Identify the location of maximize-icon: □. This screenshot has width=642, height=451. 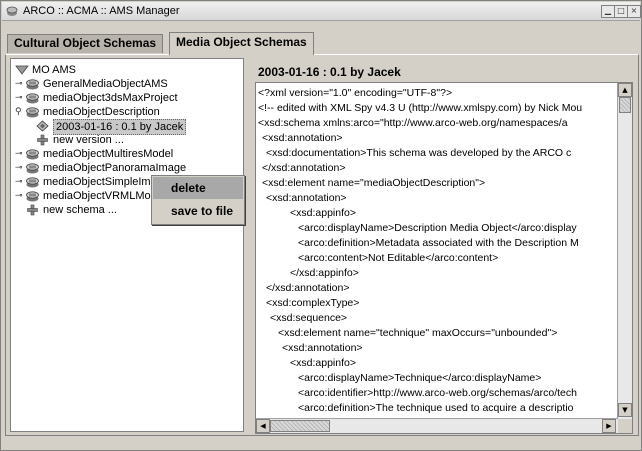
(621, 11).